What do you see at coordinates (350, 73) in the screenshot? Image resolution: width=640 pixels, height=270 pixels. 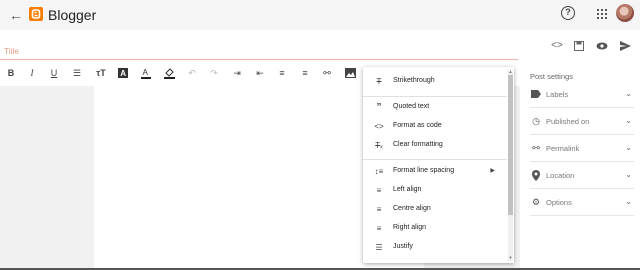 I see `image-icon` at bounding box center [350, 73].